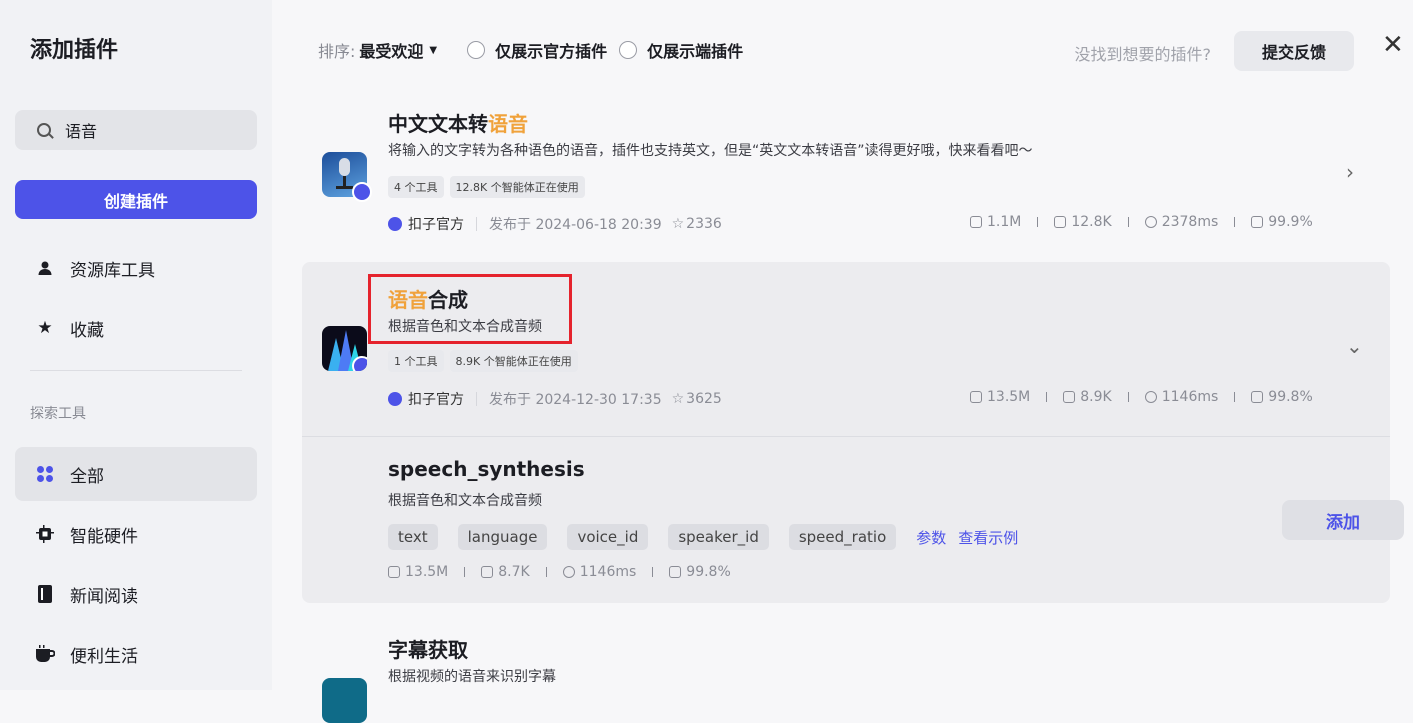 Image resolution: width=1413 pixels, height=723 pixels. I want to click on success-value: 99.9%, so click(1290, 222).